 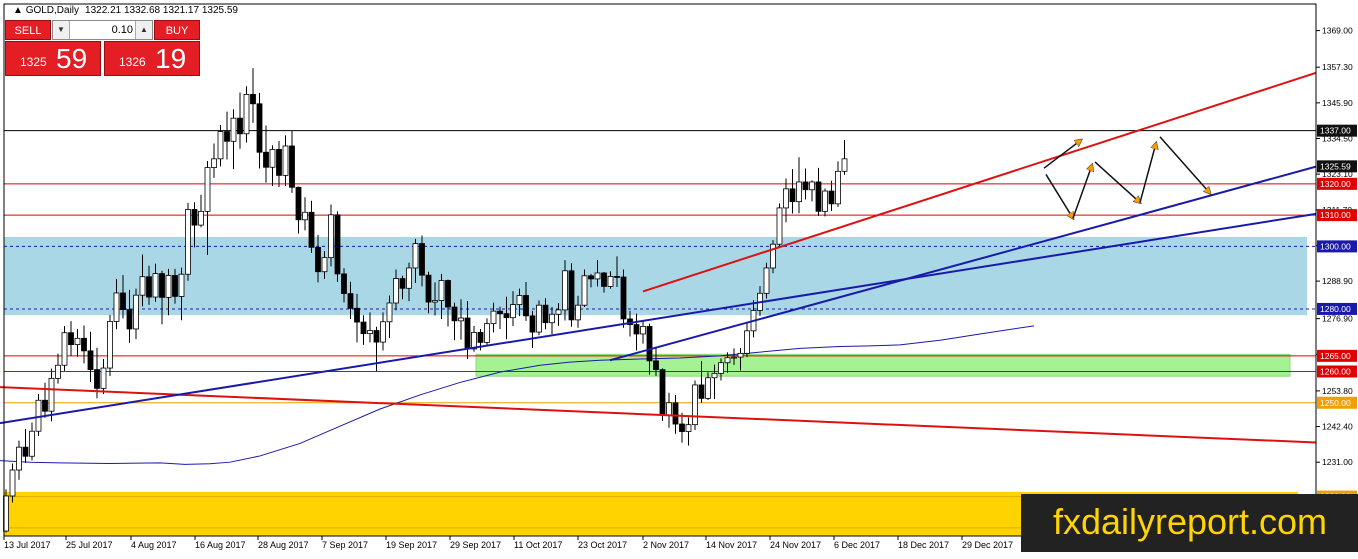 I want to click on lot-decrease-arrow-icon: ▼, so click(x=61, y=30).